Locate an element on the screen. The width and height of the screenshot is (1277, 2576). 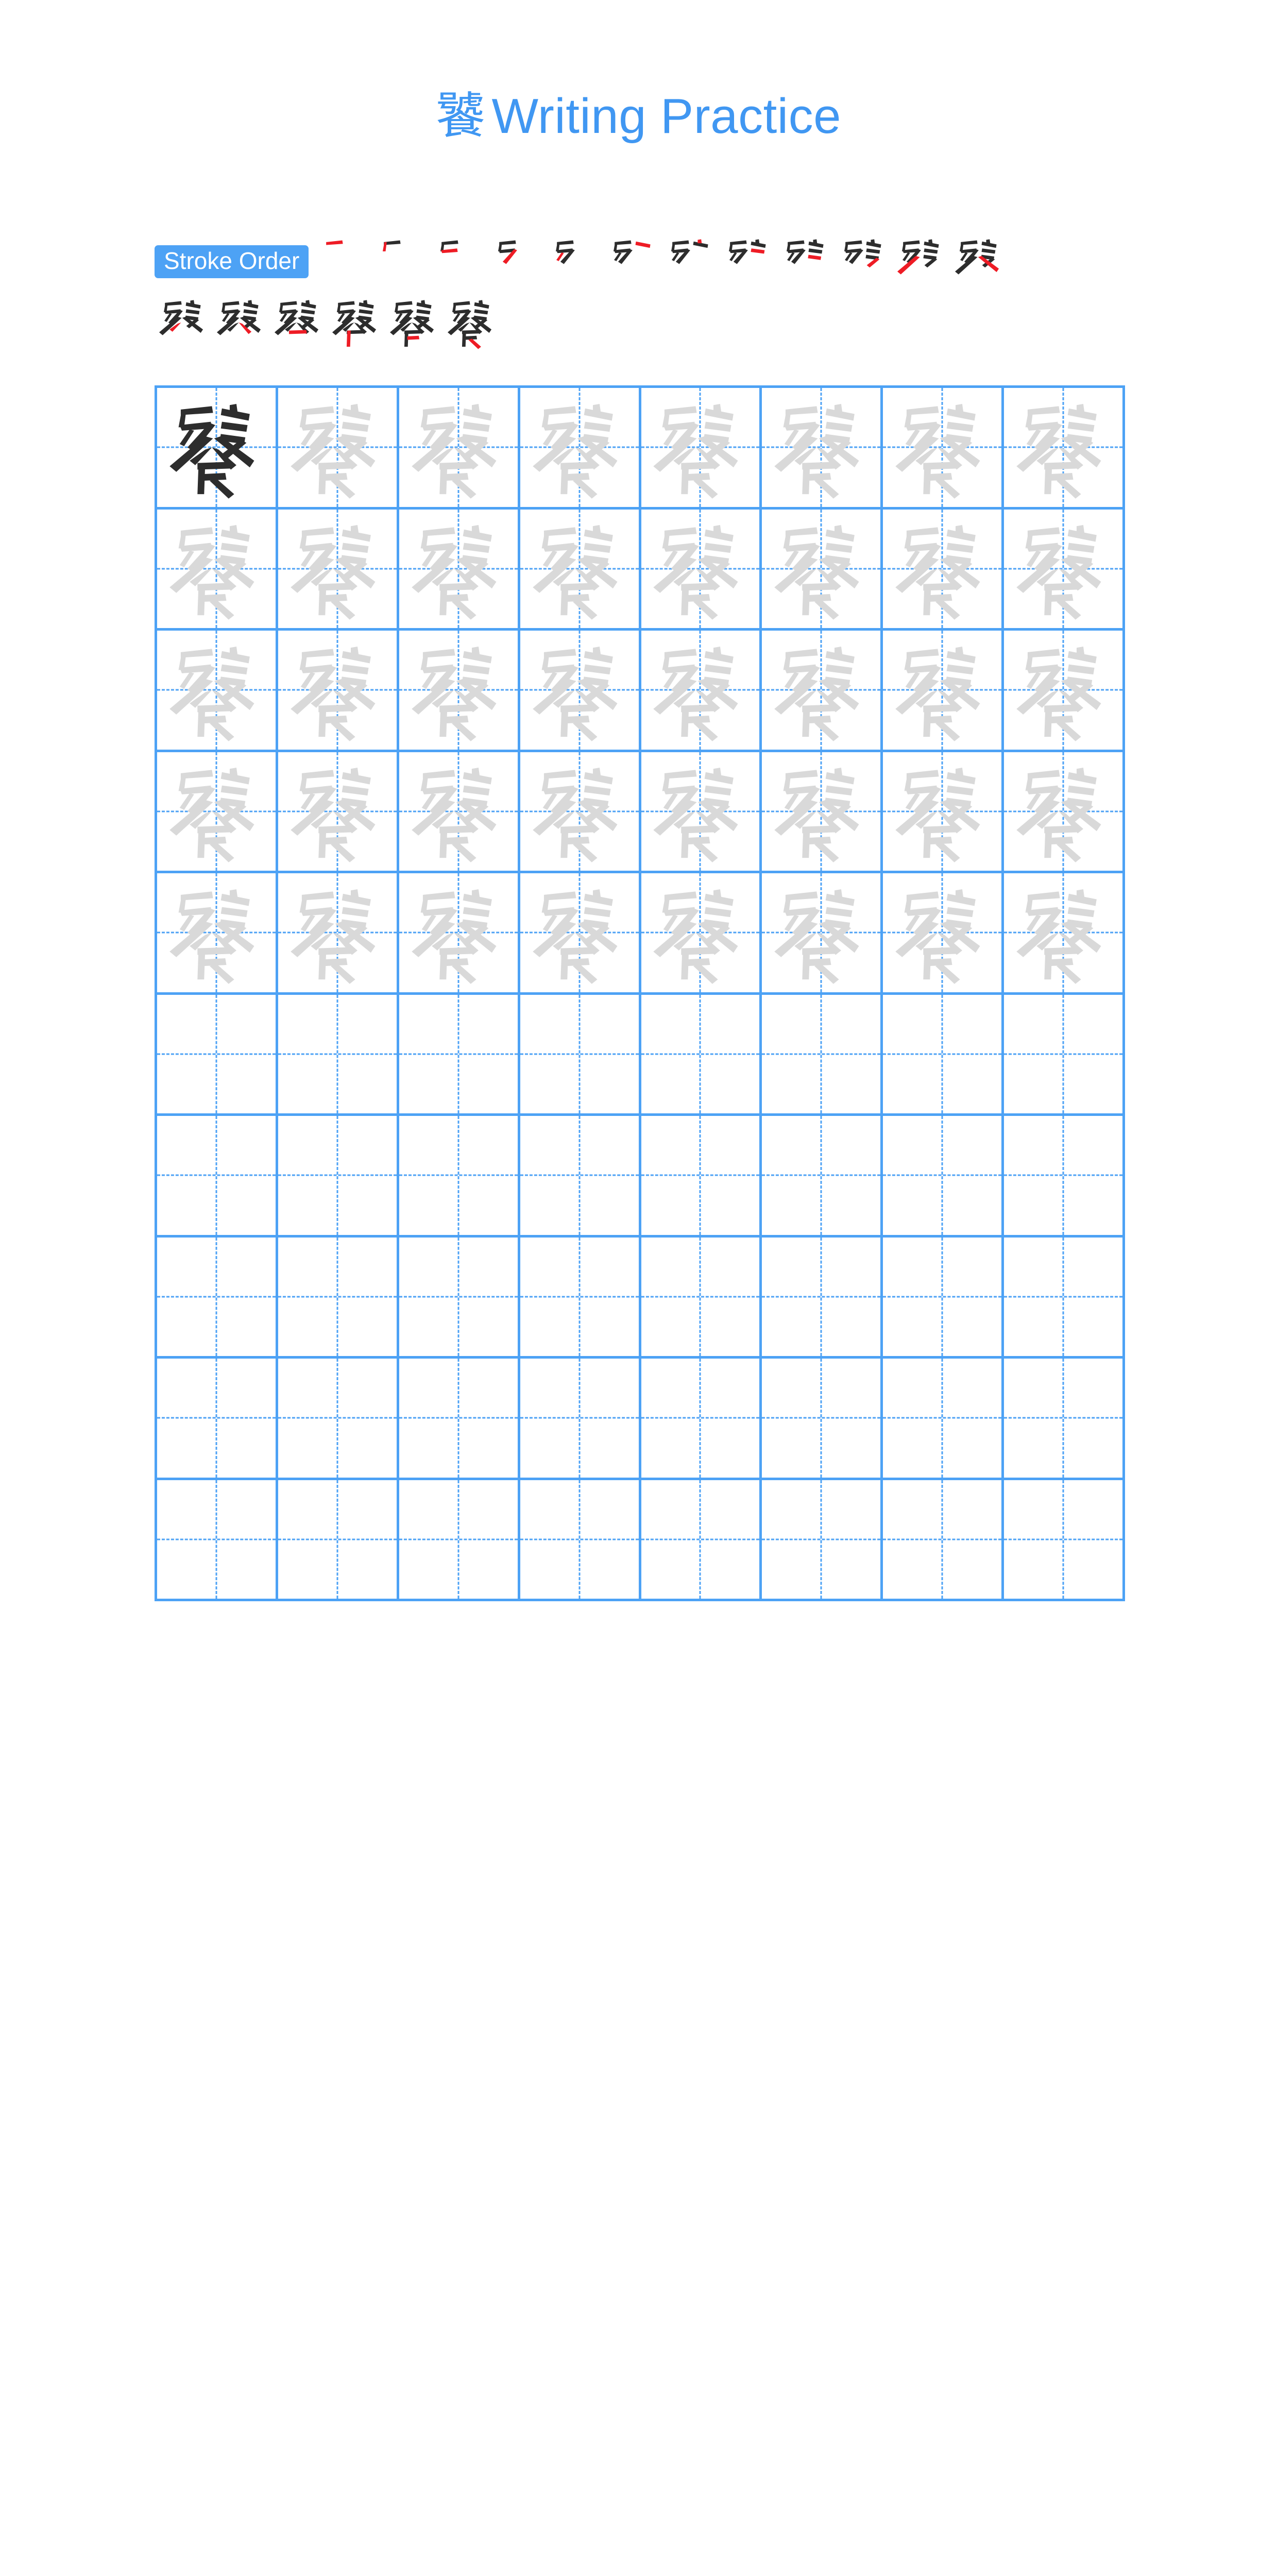
practice-cell-r5-c2 is located at coordinates (338, 934).